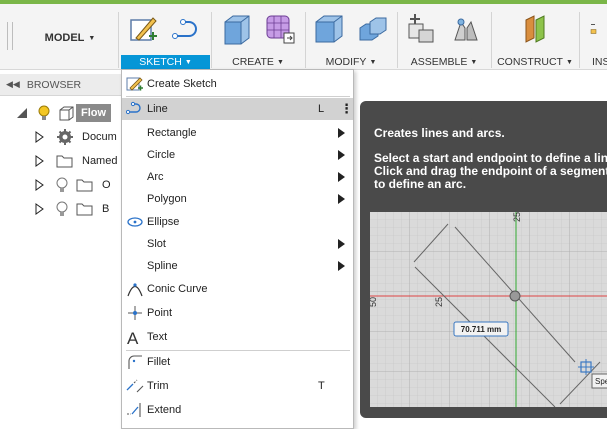  What do you see at coordinates (156, 244) in the screenshot?
I see `menu-item-label: Slot` at bounding box center [156, 244].